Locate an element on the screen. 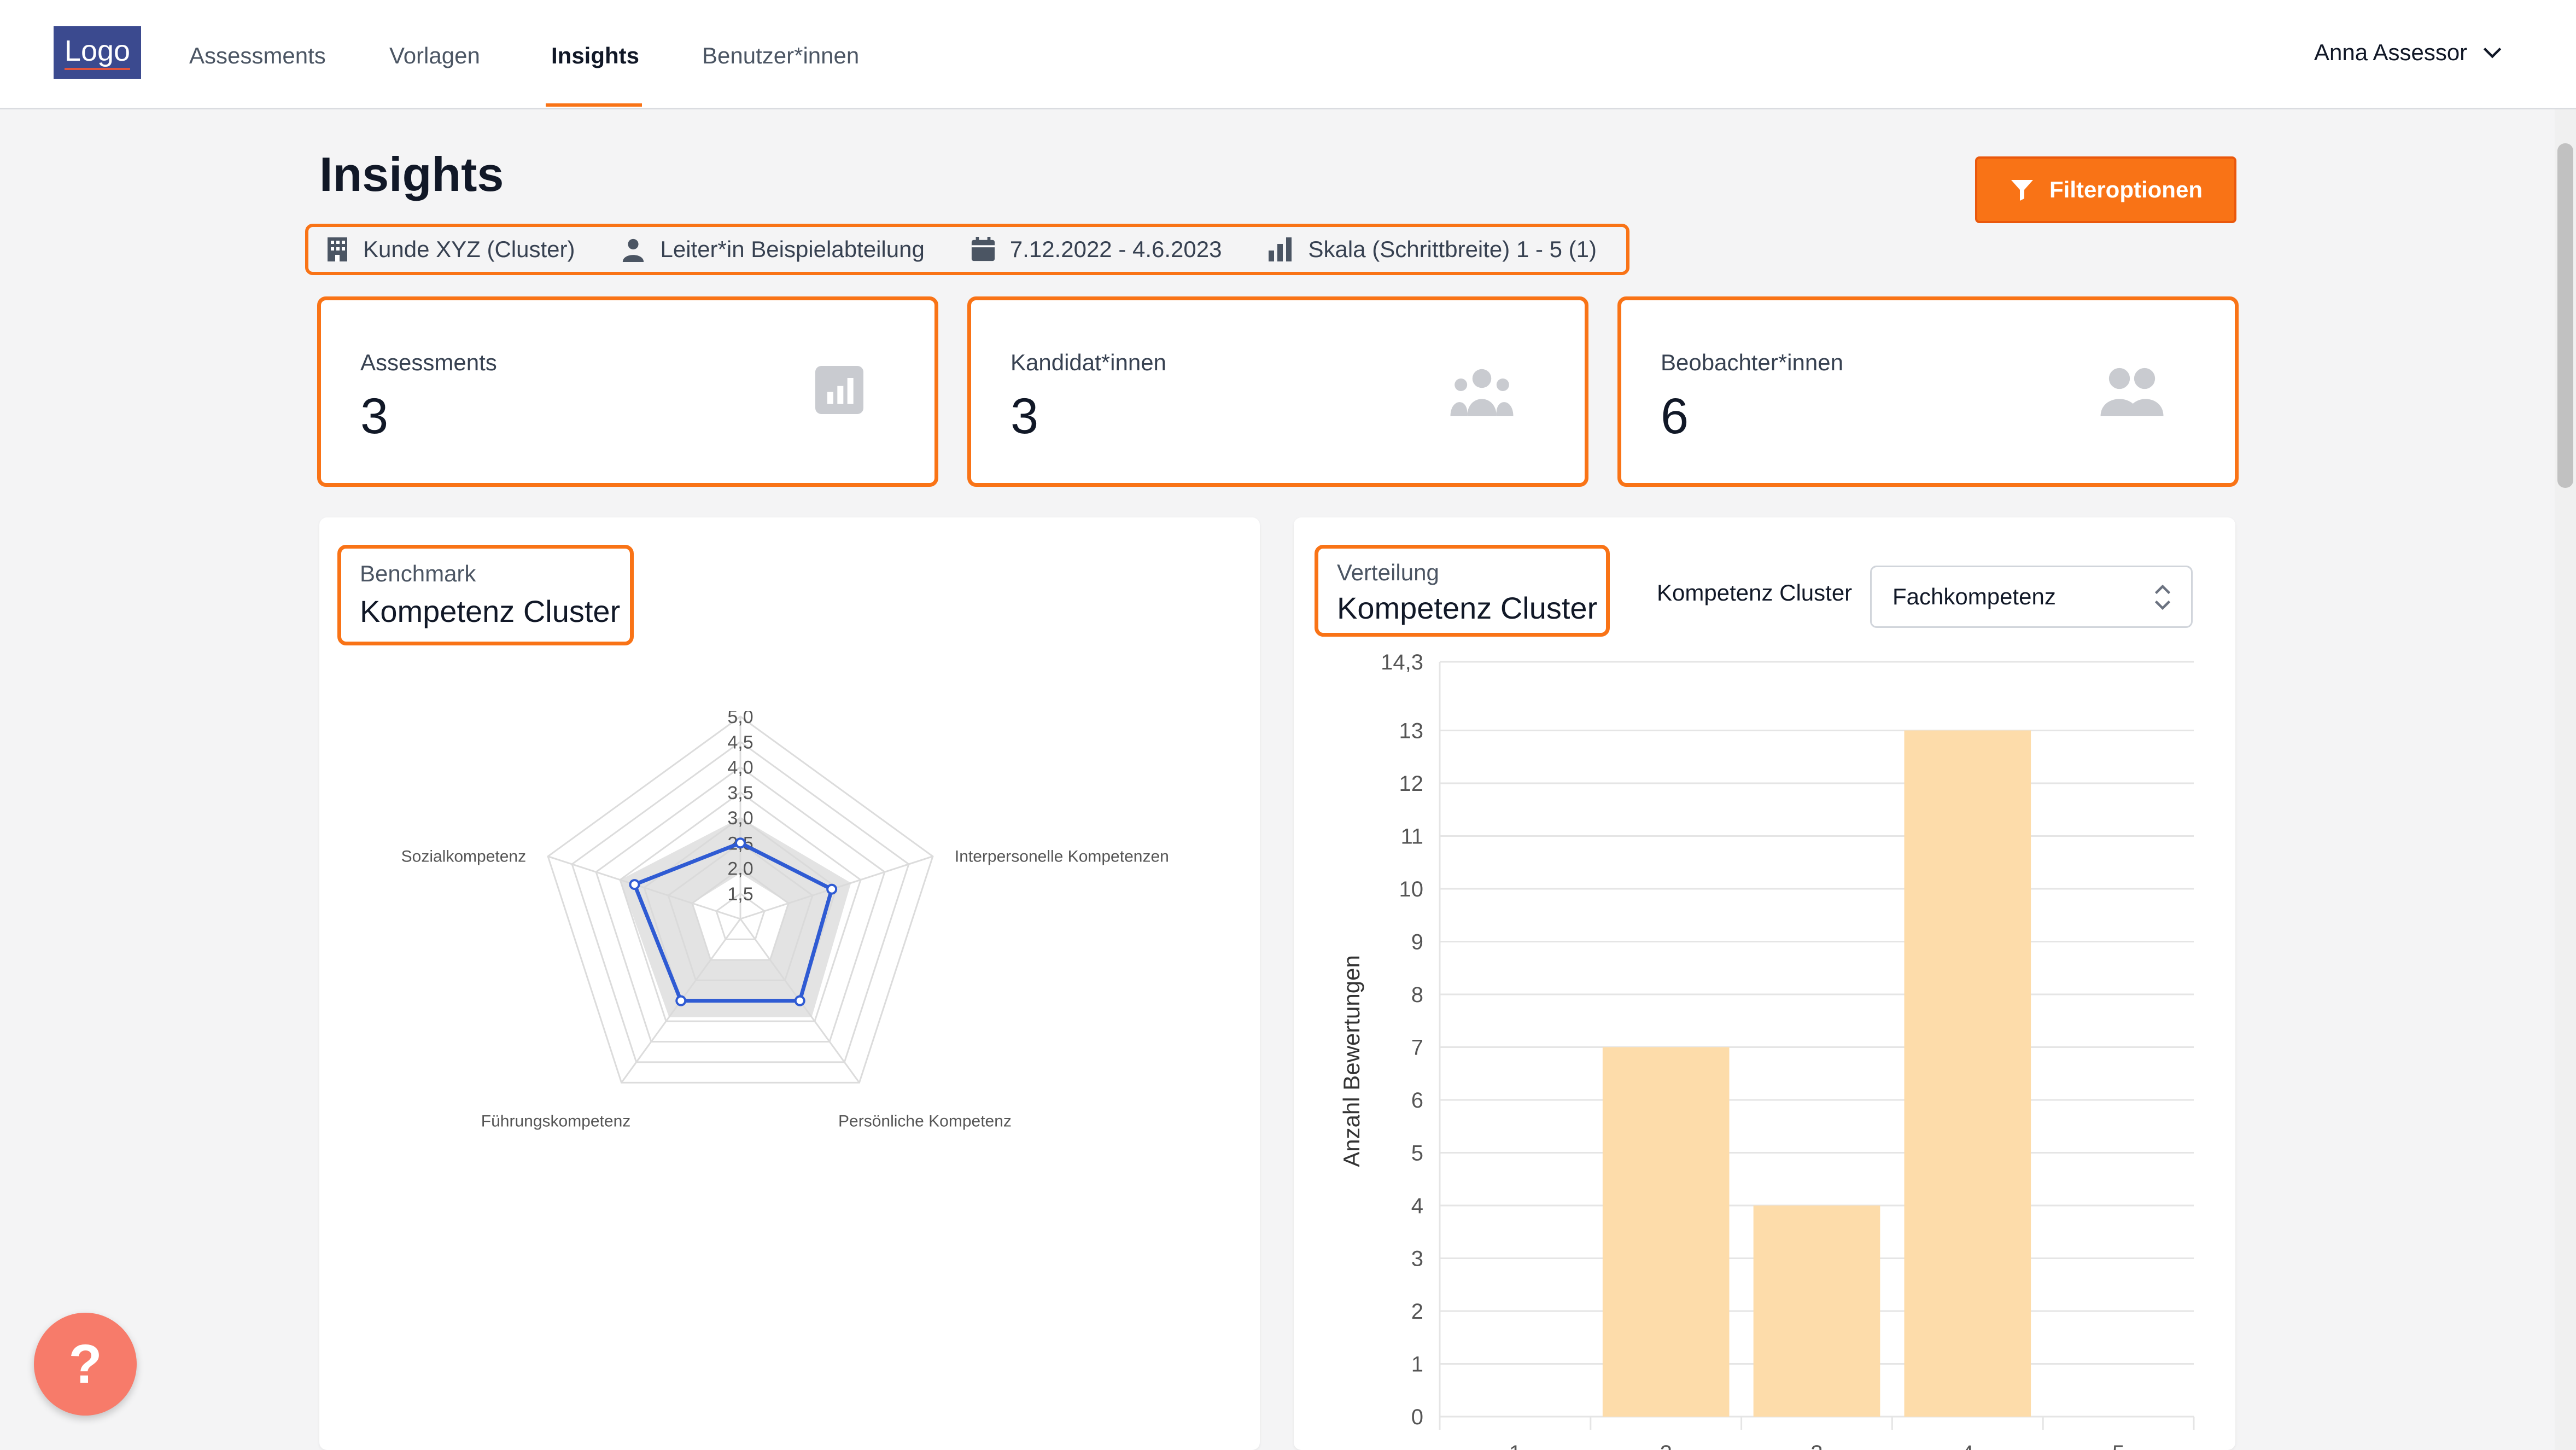  stat-card-assessments: Assessments 3 is located at coordinates (627, 391).